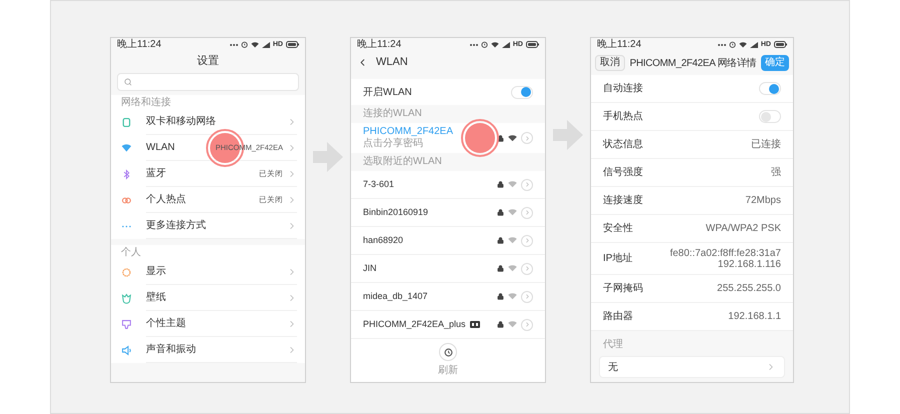  Describe the element at coordinates (126, 174) in the screenshot. I see `bluetooth-icon` at that location.